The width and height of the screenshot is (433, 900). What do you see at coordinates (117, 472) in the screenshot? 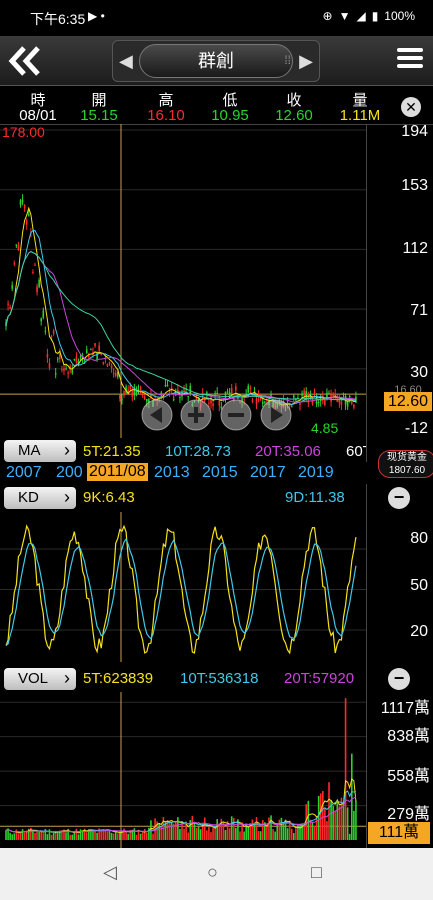
I see `year-selected: 2011/08` at bounding box center [117, 472].